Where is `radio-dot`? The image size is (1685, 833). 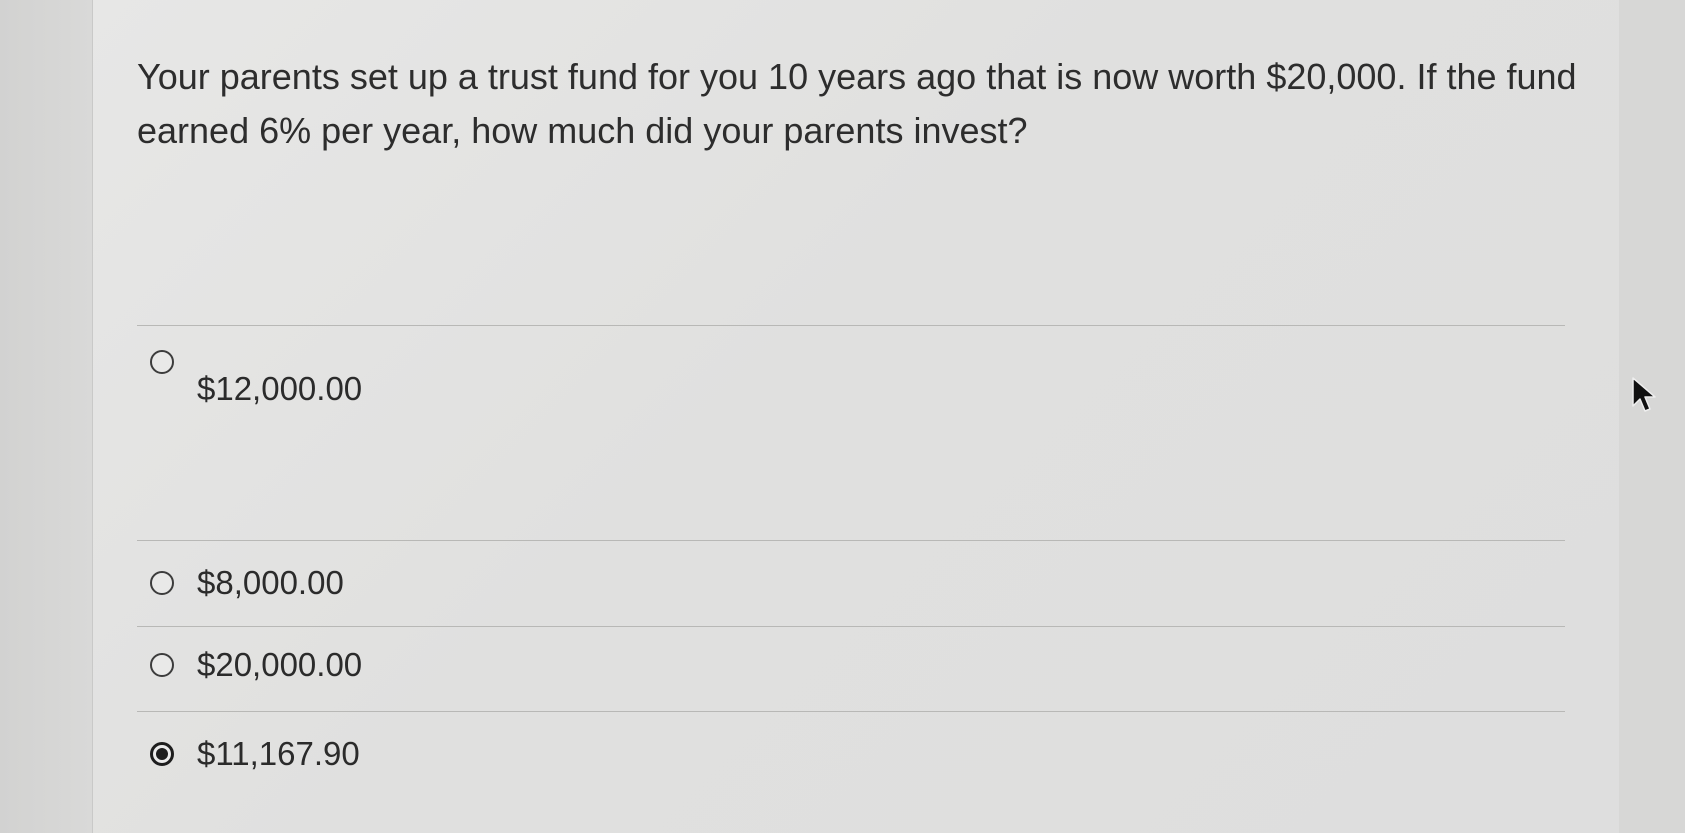 radio-dot is located at coordinates (162, 754).